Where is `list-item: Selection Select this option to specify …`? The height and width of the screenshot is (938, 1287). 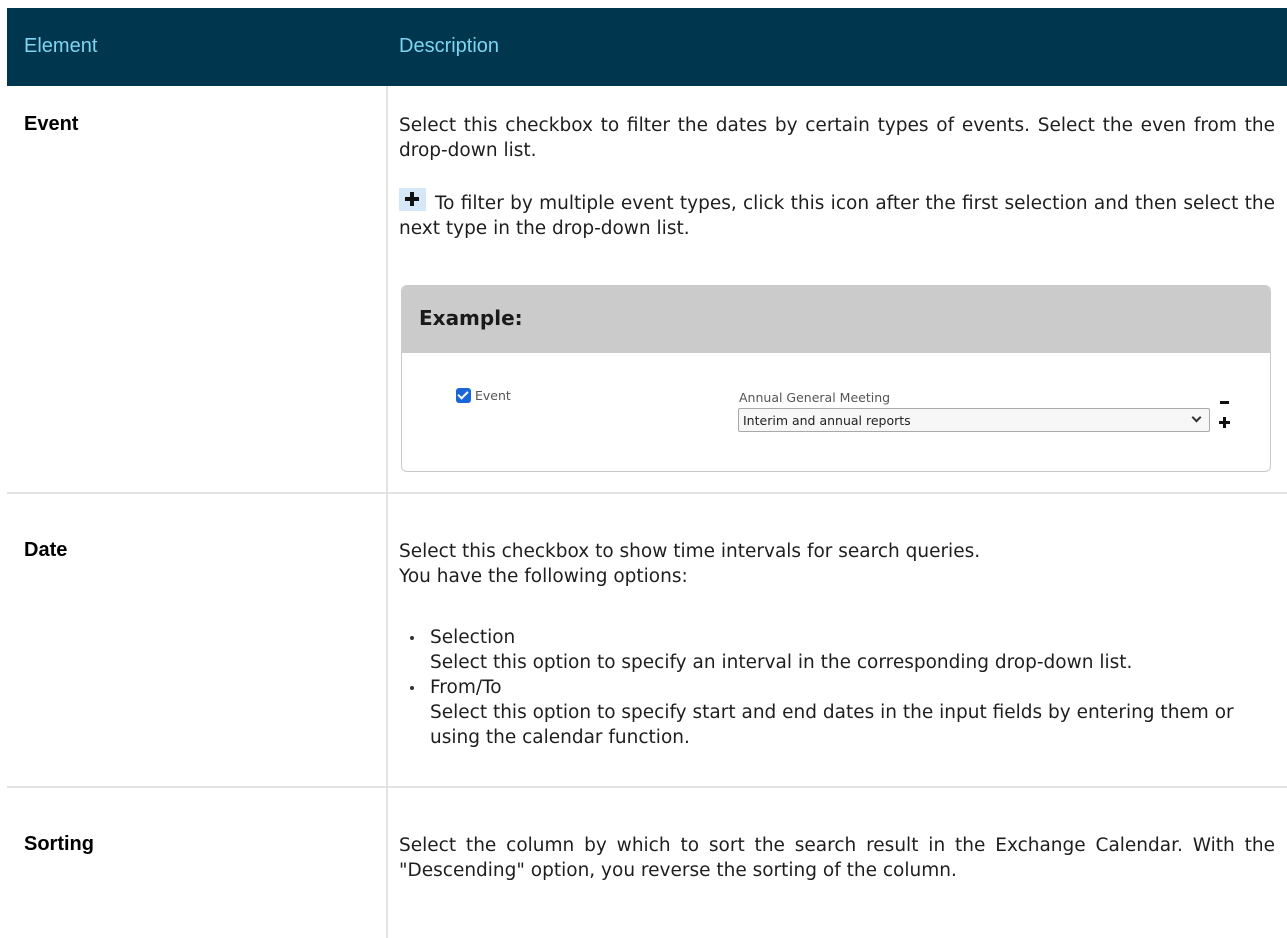
list-item: Selection Select this option to specify … is located at coordinates (839, 650).